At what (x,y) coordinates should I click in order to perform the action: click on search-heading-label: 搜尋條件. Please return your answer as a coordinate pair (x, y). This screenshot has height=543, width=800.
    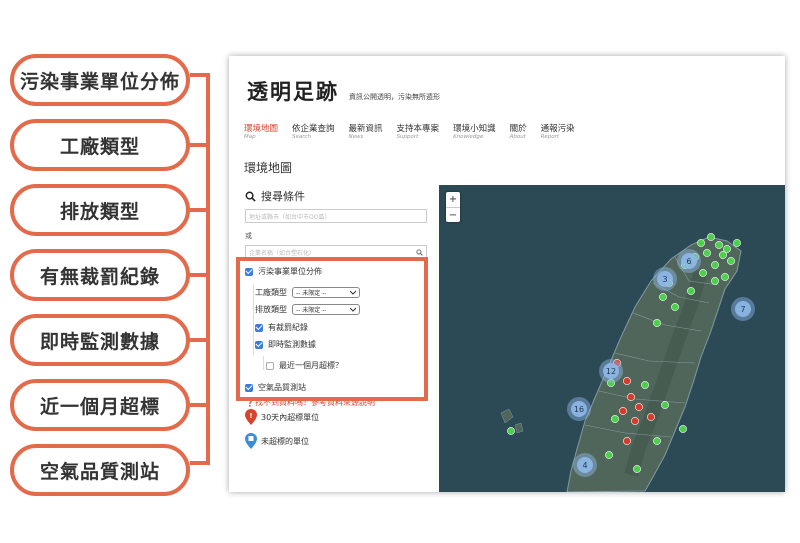
    Looking at the image, I should click on (283, 196).